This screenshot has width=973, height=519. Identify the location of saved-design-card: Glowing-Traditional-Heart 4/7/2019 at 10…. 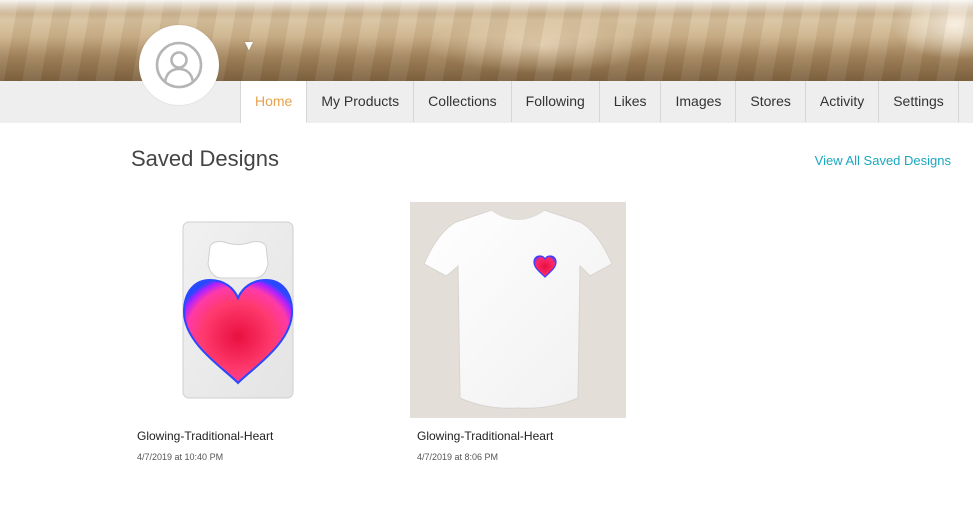
(238, 332).